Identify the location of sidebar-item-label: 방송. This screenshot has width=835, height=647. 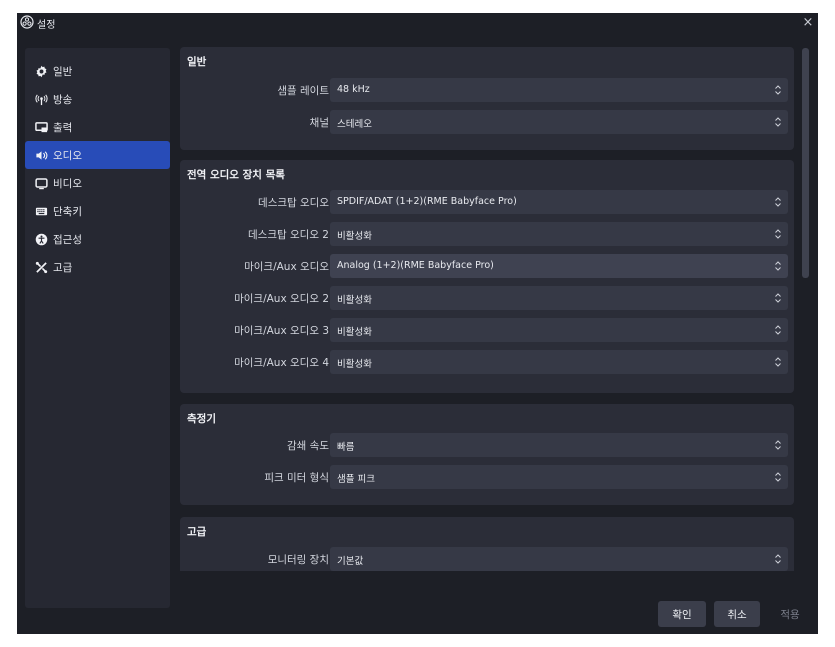
(63, 99).